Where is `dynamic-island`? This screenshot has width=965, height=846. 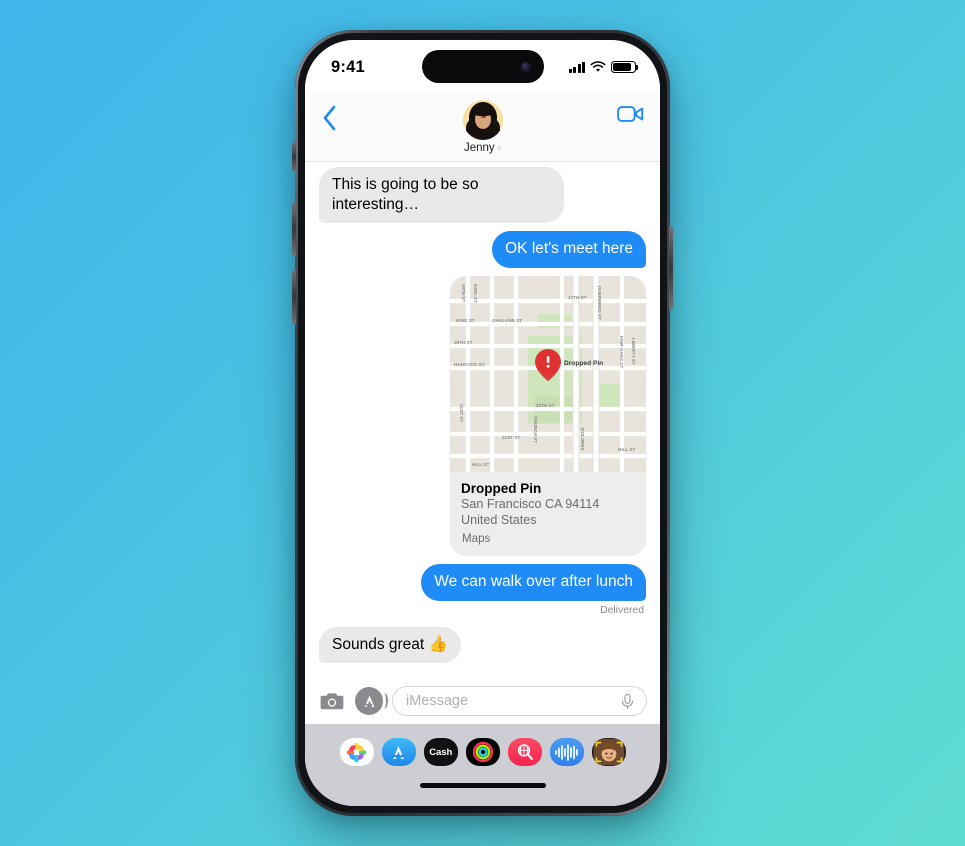
dynamic-island is located at coordinates (482, 66).